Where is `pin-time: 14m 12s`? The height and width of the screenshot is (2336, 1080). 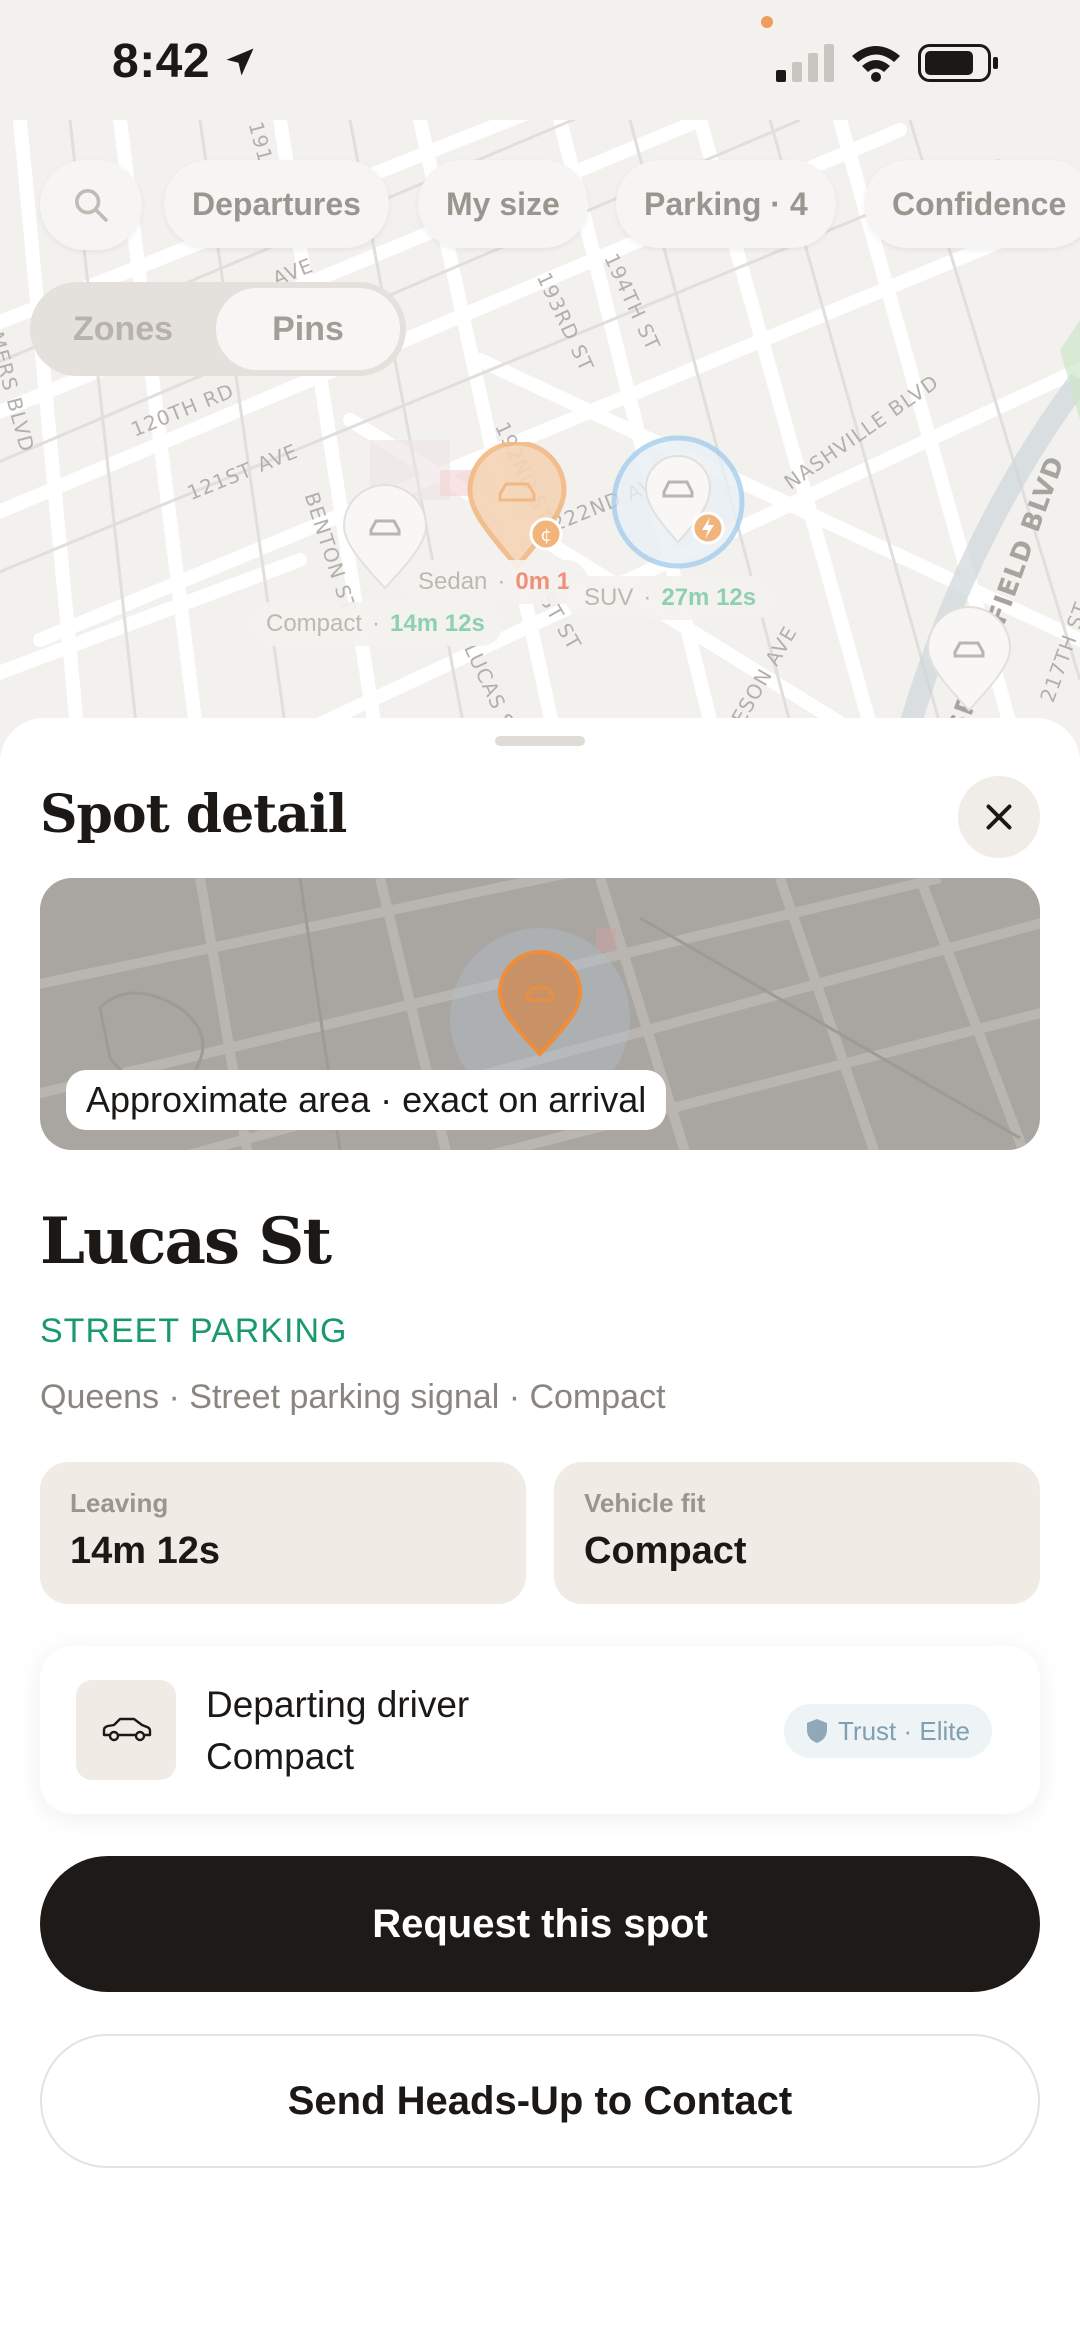 pin-time: 14m 12s is located at coordinates (437, 623).